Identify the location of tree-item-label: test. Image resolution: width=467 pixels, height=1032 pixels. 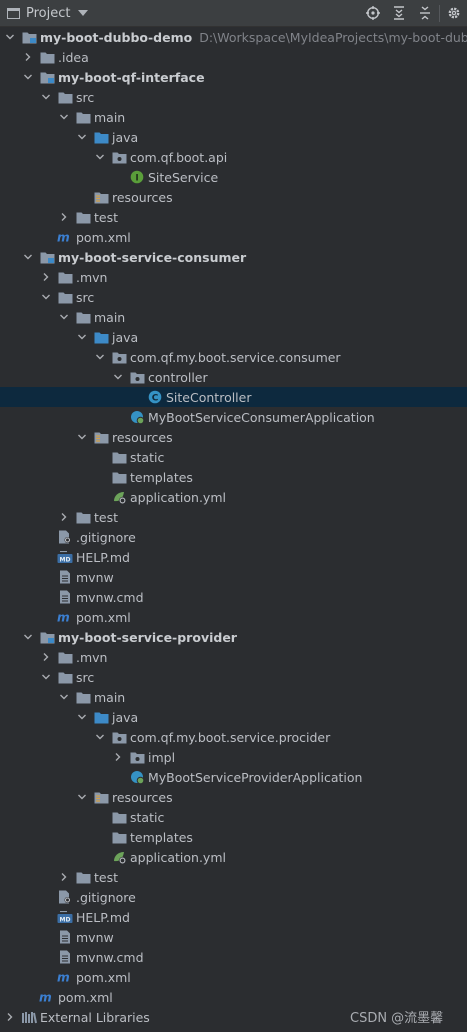
(106, 217).